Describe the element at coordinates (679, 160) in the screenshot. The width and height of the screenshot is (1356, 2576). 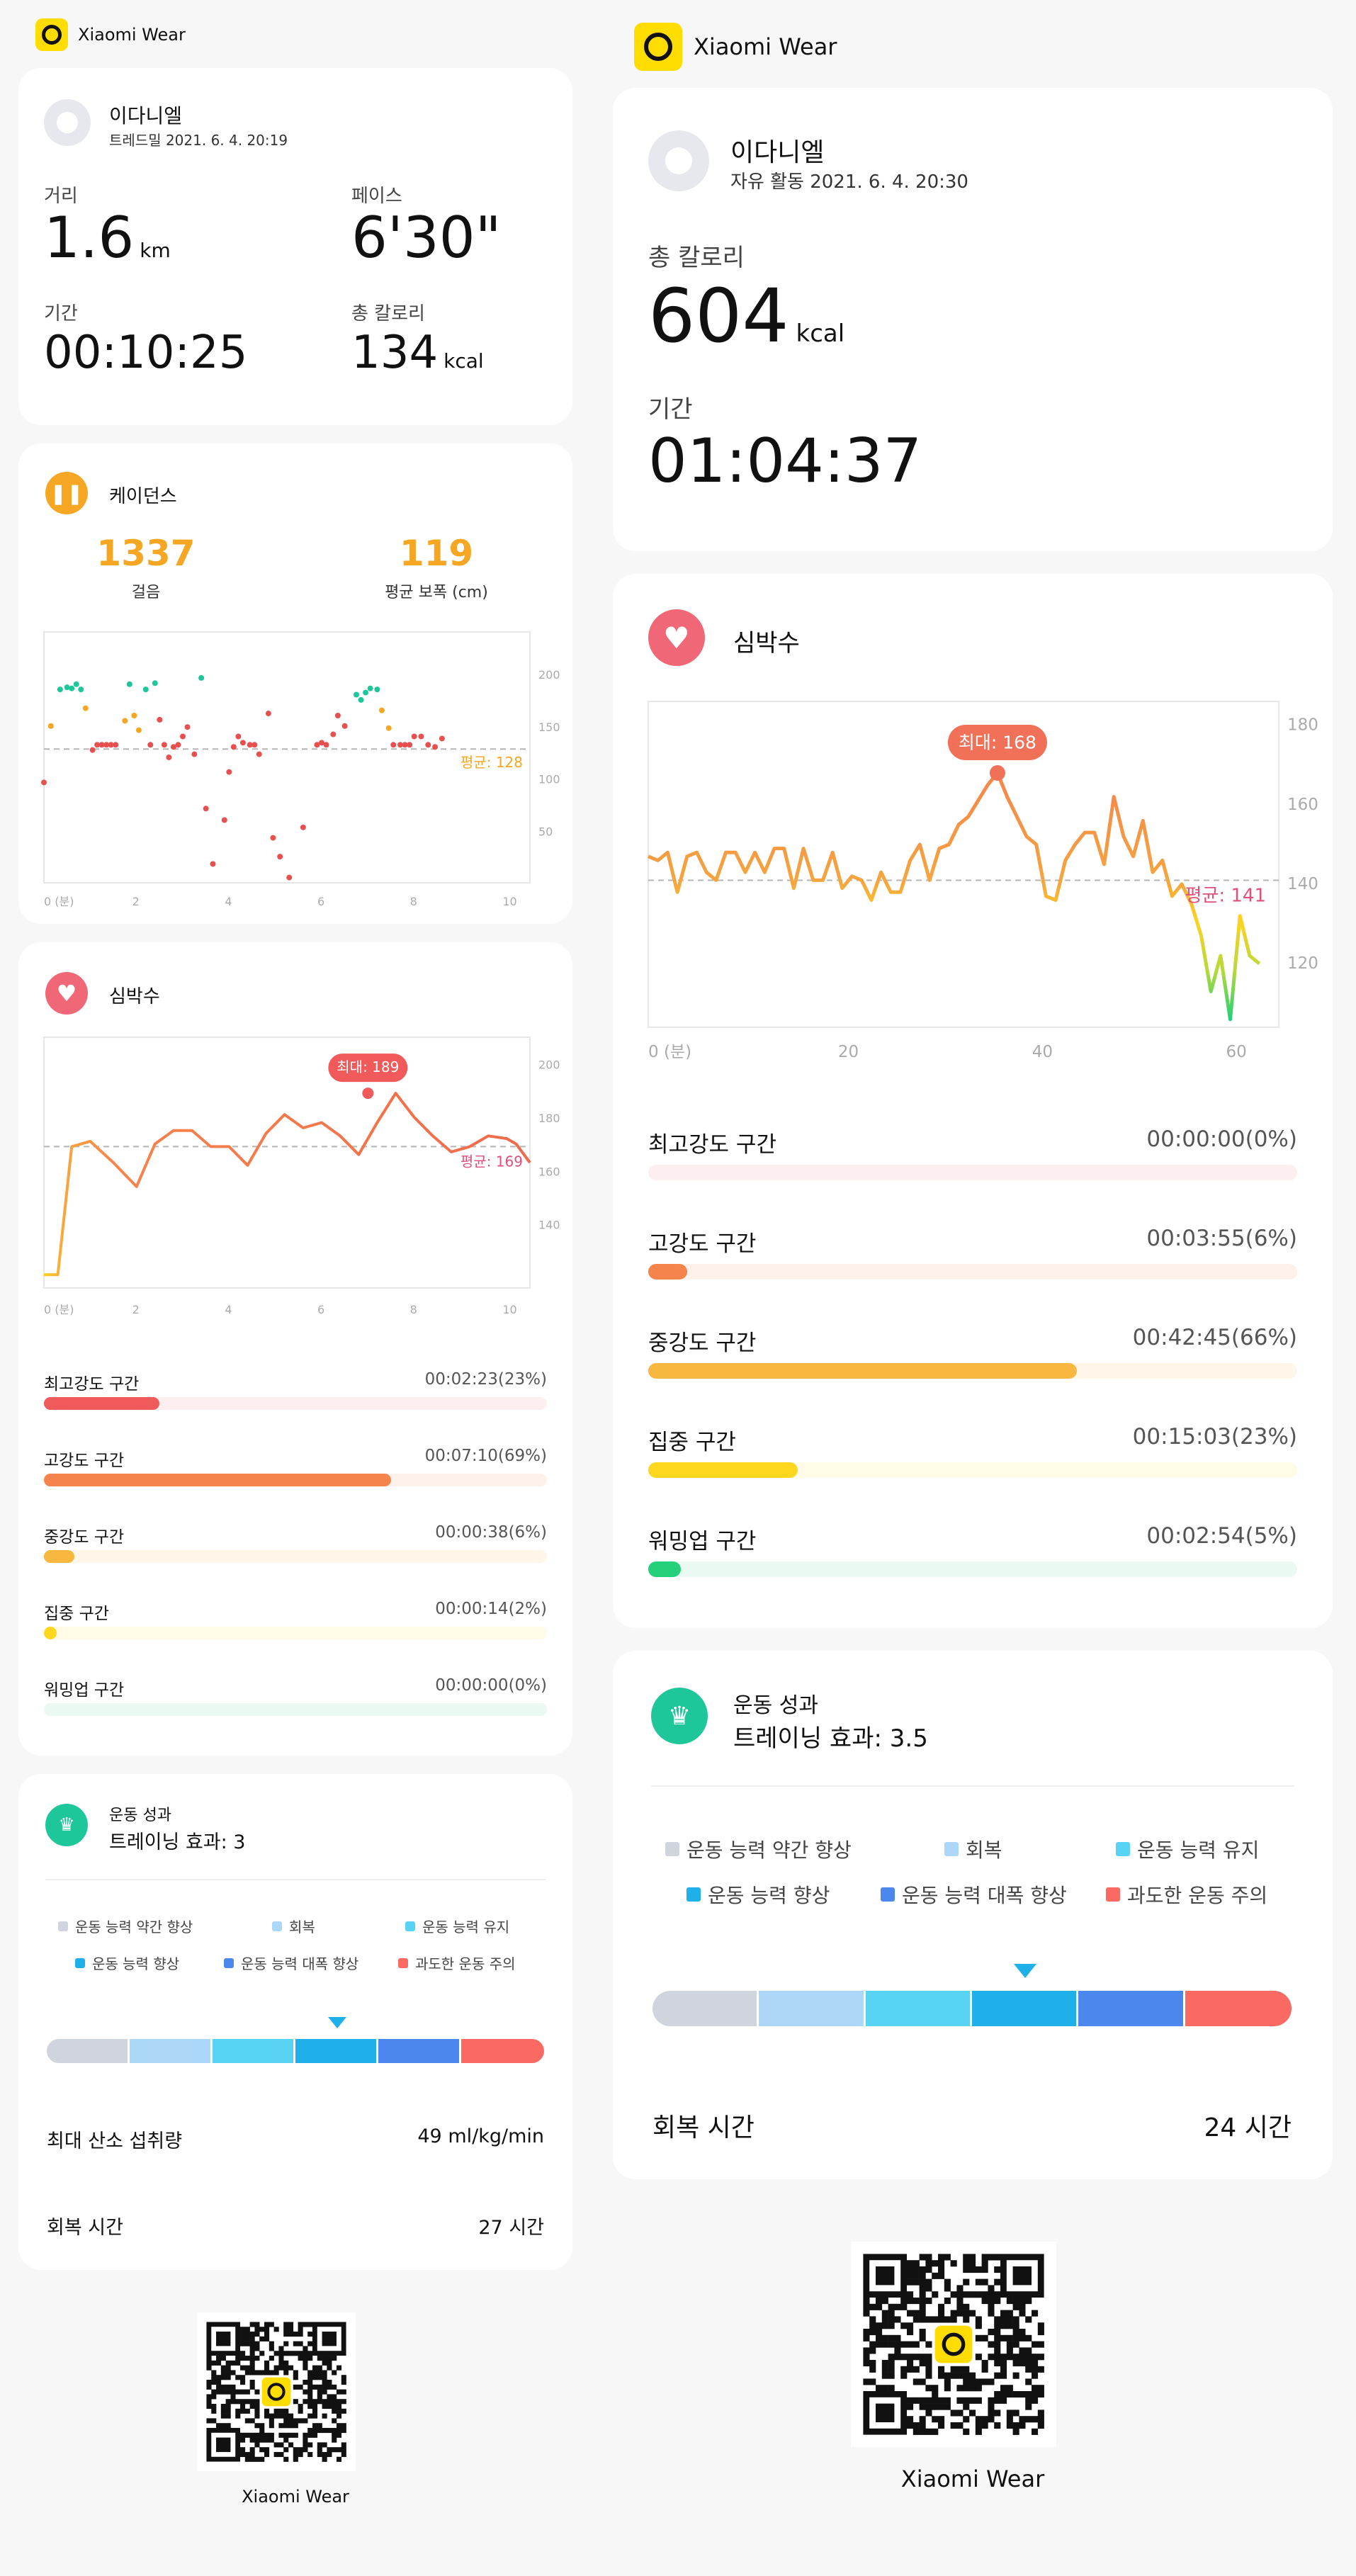
I see `avatar` at that location.